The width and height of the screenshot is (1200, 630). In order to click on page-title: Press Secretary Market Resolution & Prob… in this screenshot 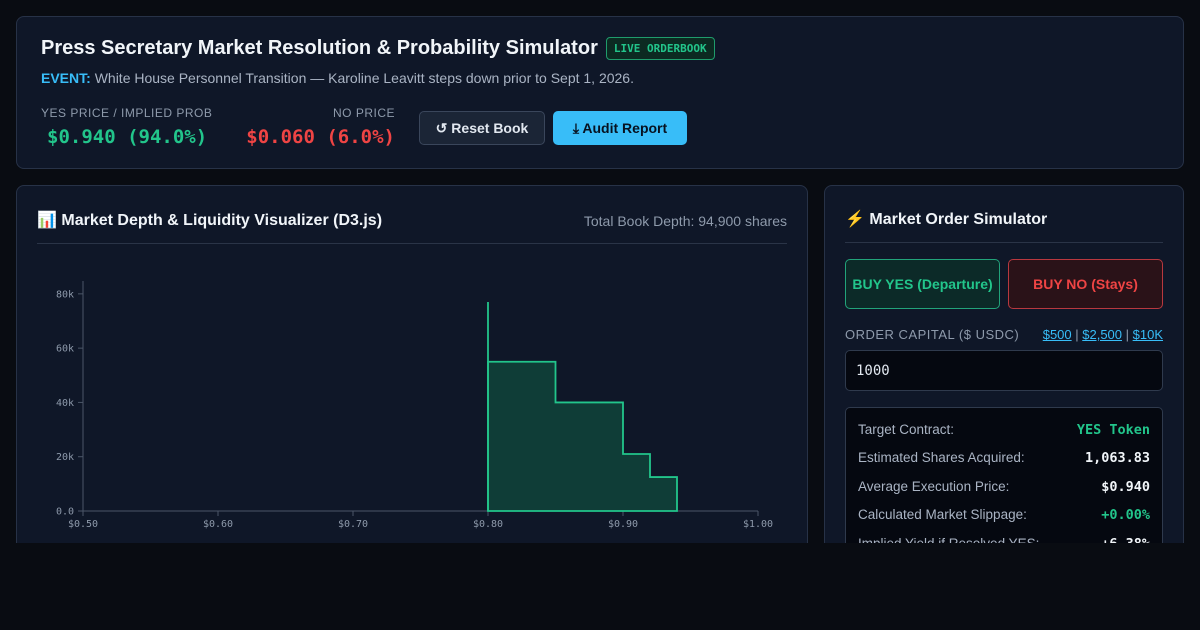, I will do `click(319, 48)`.